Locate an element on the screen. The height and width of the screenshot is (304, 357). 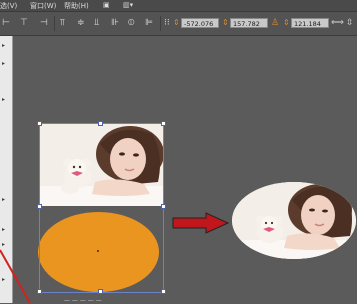
orange-ellipse-shape is located at coordinates (98, 252).